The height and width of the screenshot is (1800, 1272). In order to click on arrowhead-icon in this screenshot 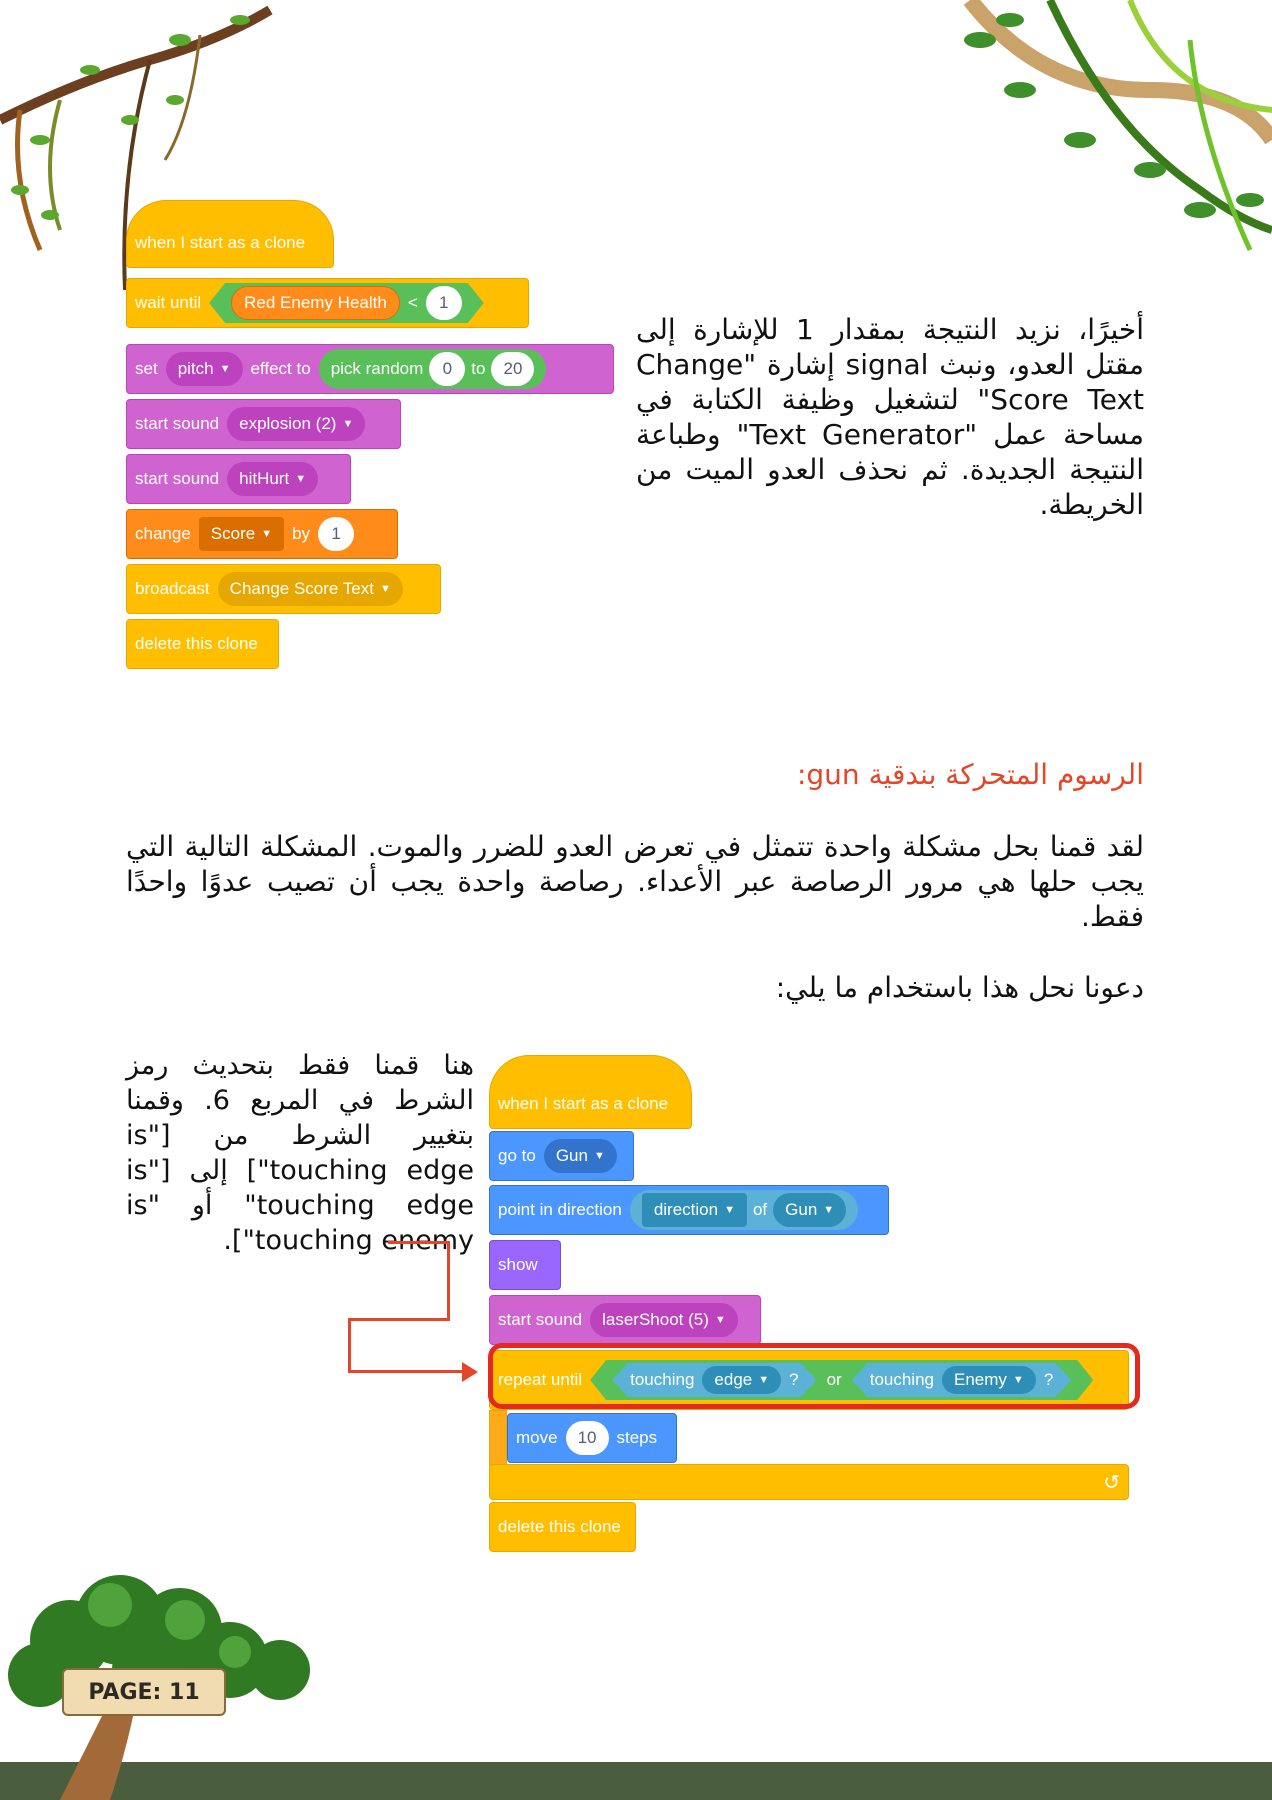, I will do `click(470, 1372)`.